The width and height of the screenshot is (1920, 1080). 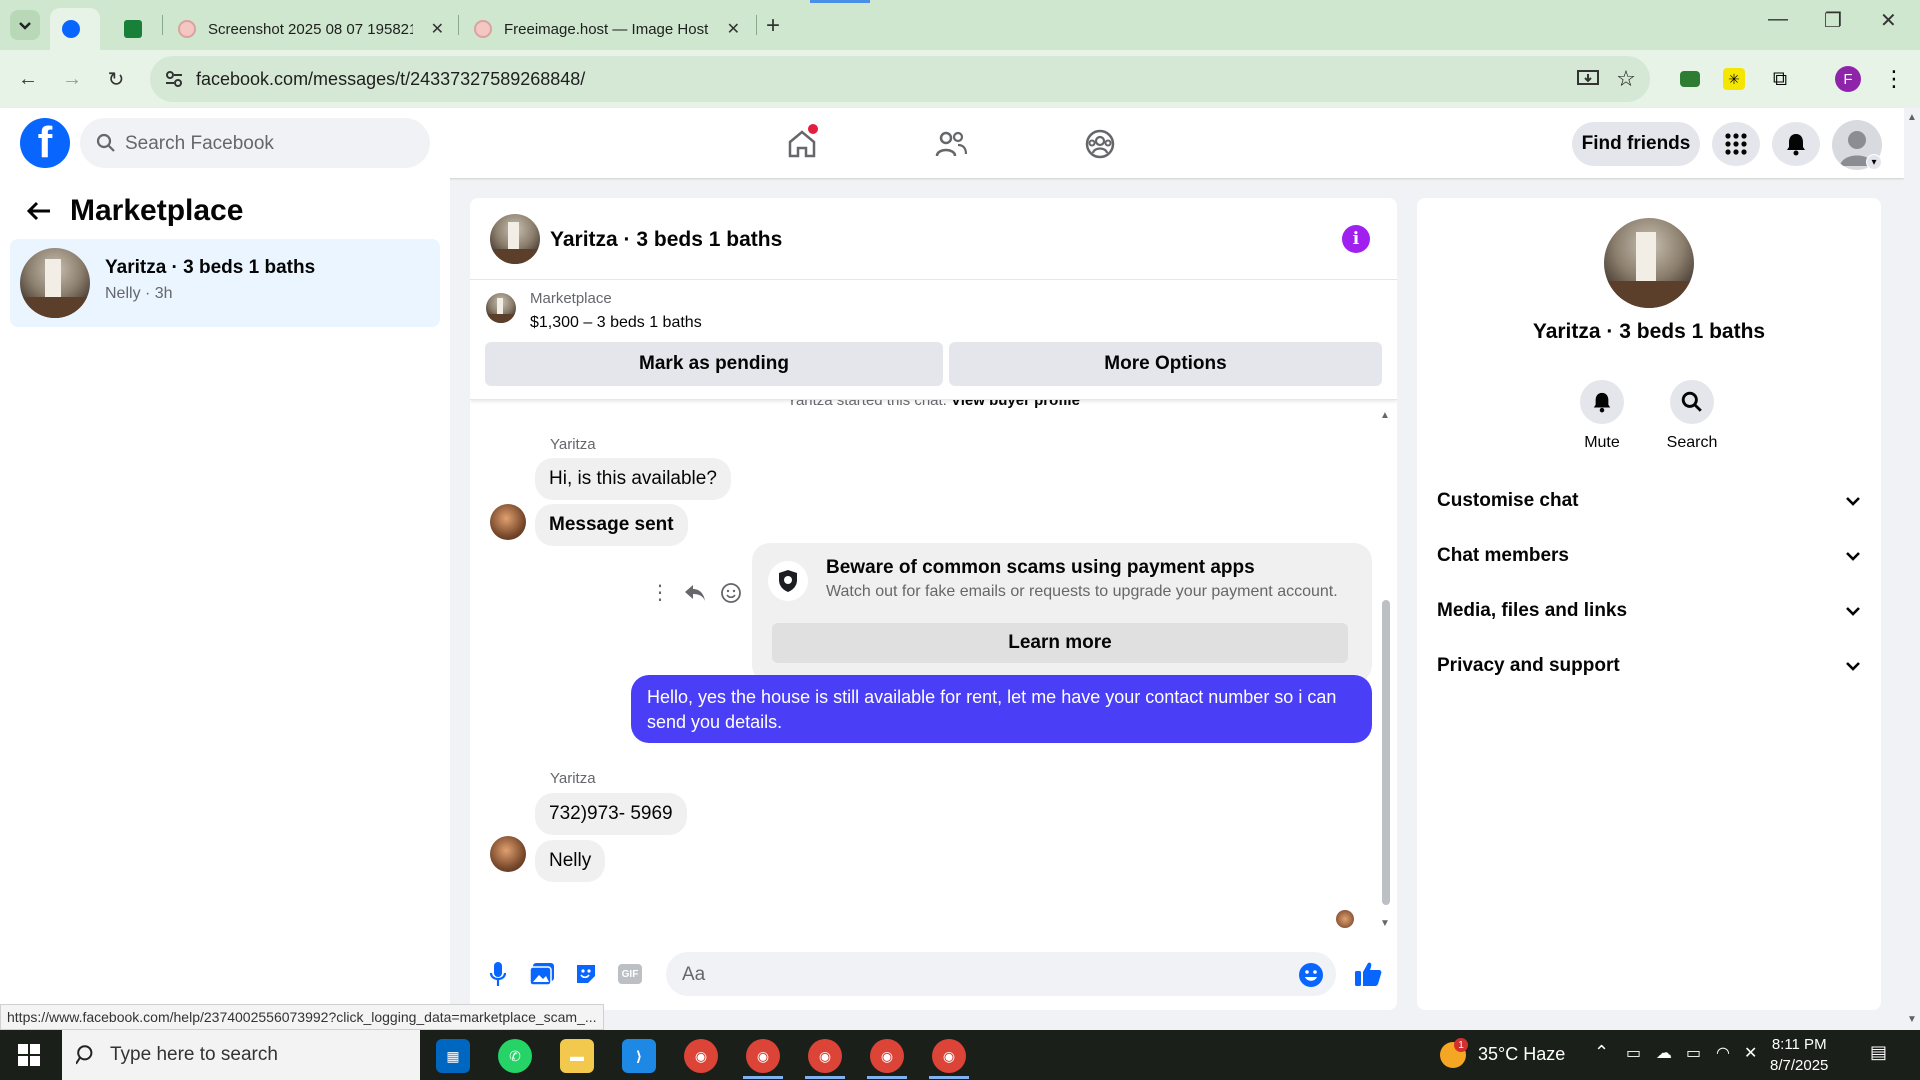 What do you see at coordinates (1693, 1053) in the screenshot?
I see `battery-icon: ▭` at bounding box center [1693, 1053].